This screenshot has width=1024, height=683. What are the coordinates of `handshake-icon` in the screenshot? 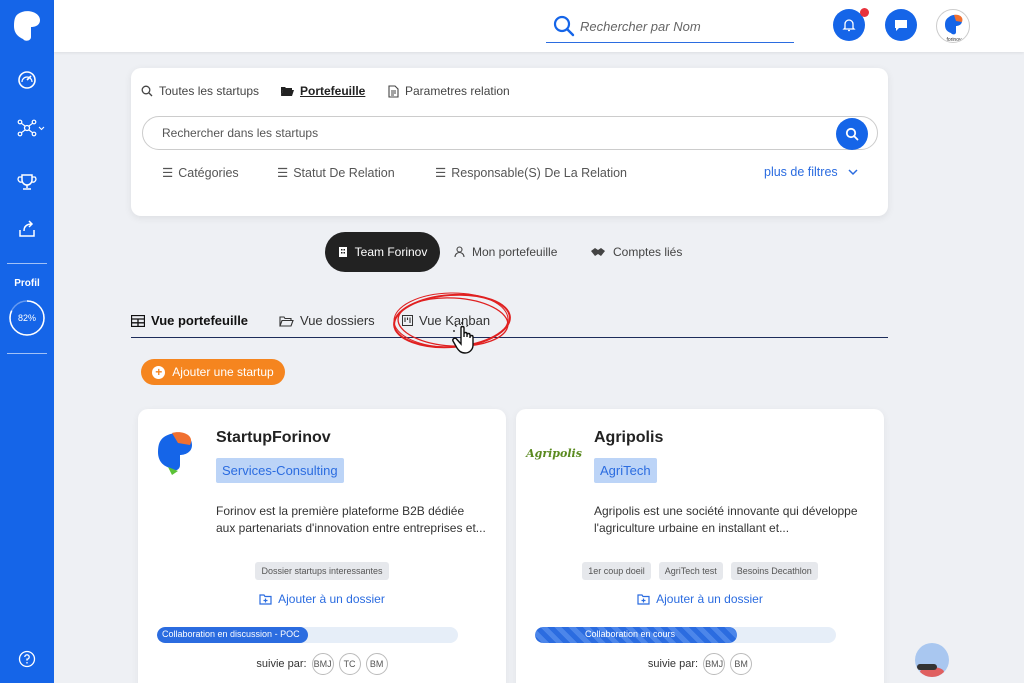 It's located at (598, 252).